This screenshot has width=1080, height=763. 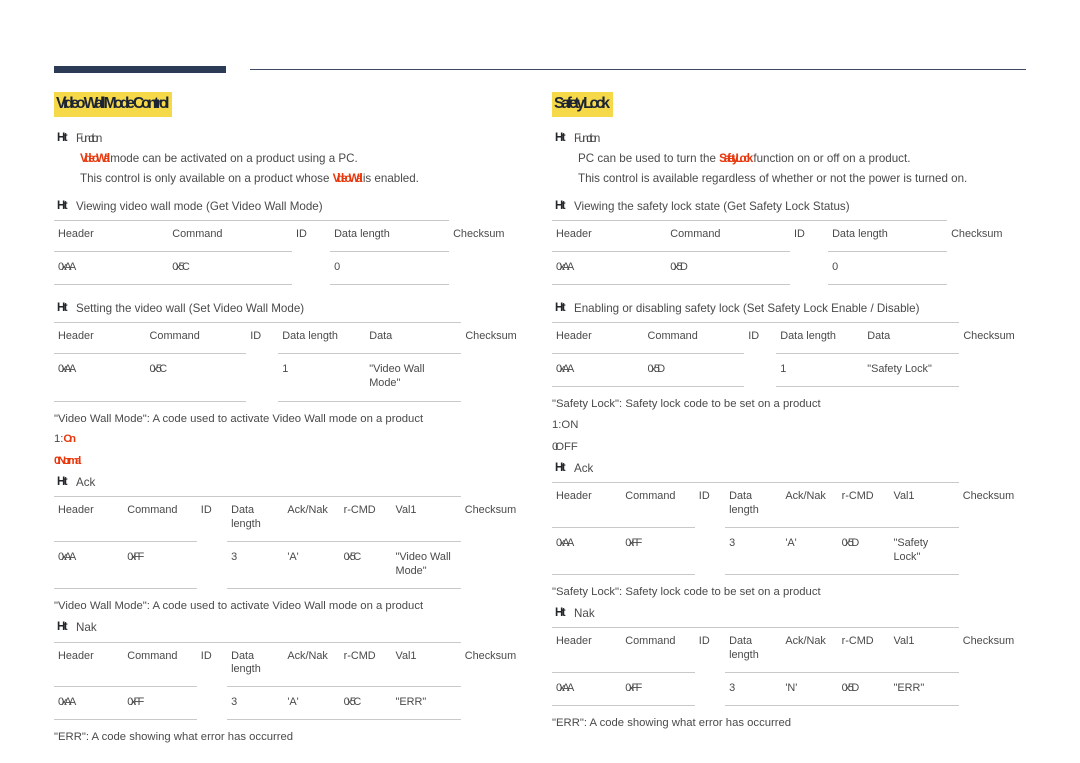 I want to click on bullet-function: Ht Function, so click(x=292, y=138).